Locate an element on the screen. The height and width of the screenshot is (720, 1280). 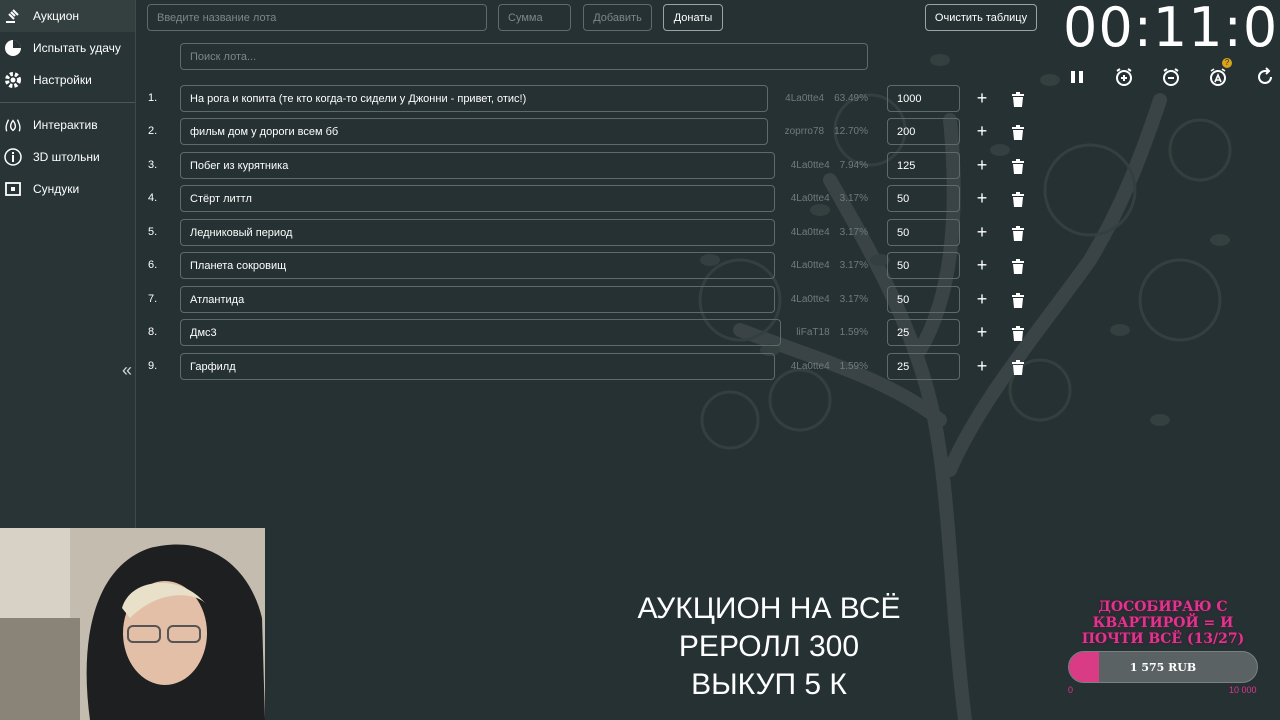
timer-display: 00:11:04 is located at coordinates (1171, 29).